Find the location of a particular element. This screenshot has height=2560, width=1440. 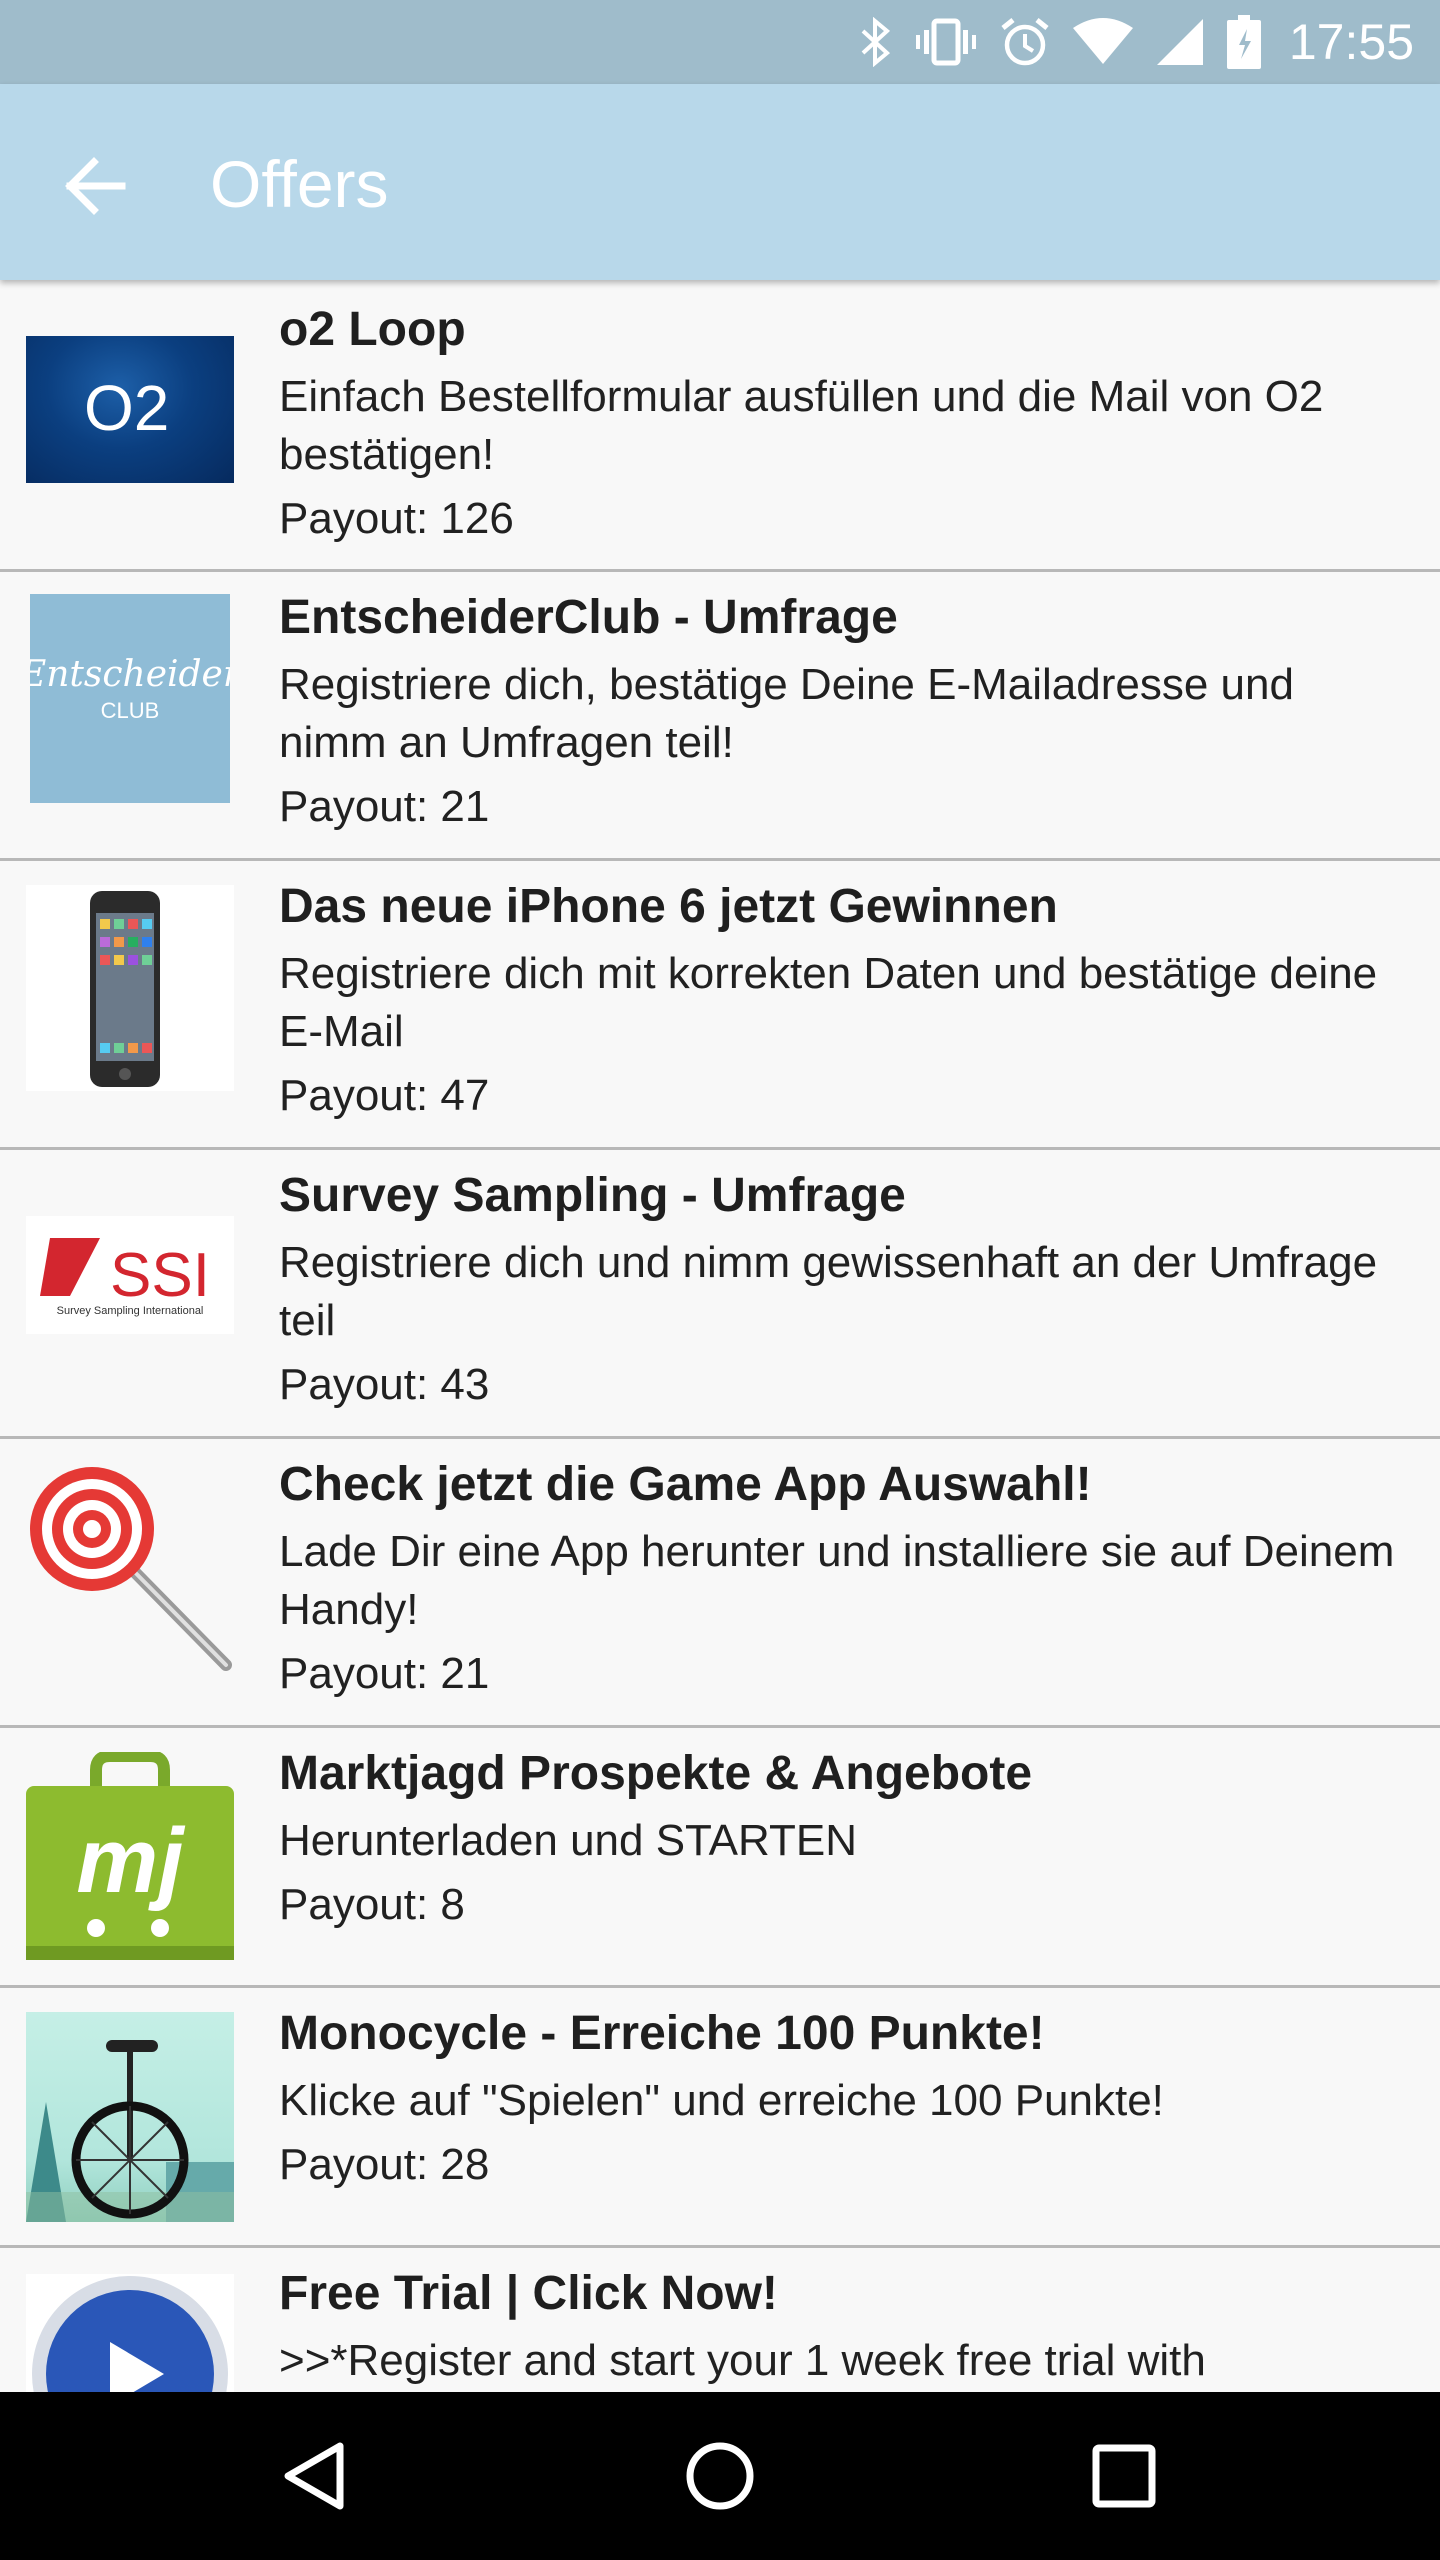

bluetooth-icon is located at coordinates (875, 42).